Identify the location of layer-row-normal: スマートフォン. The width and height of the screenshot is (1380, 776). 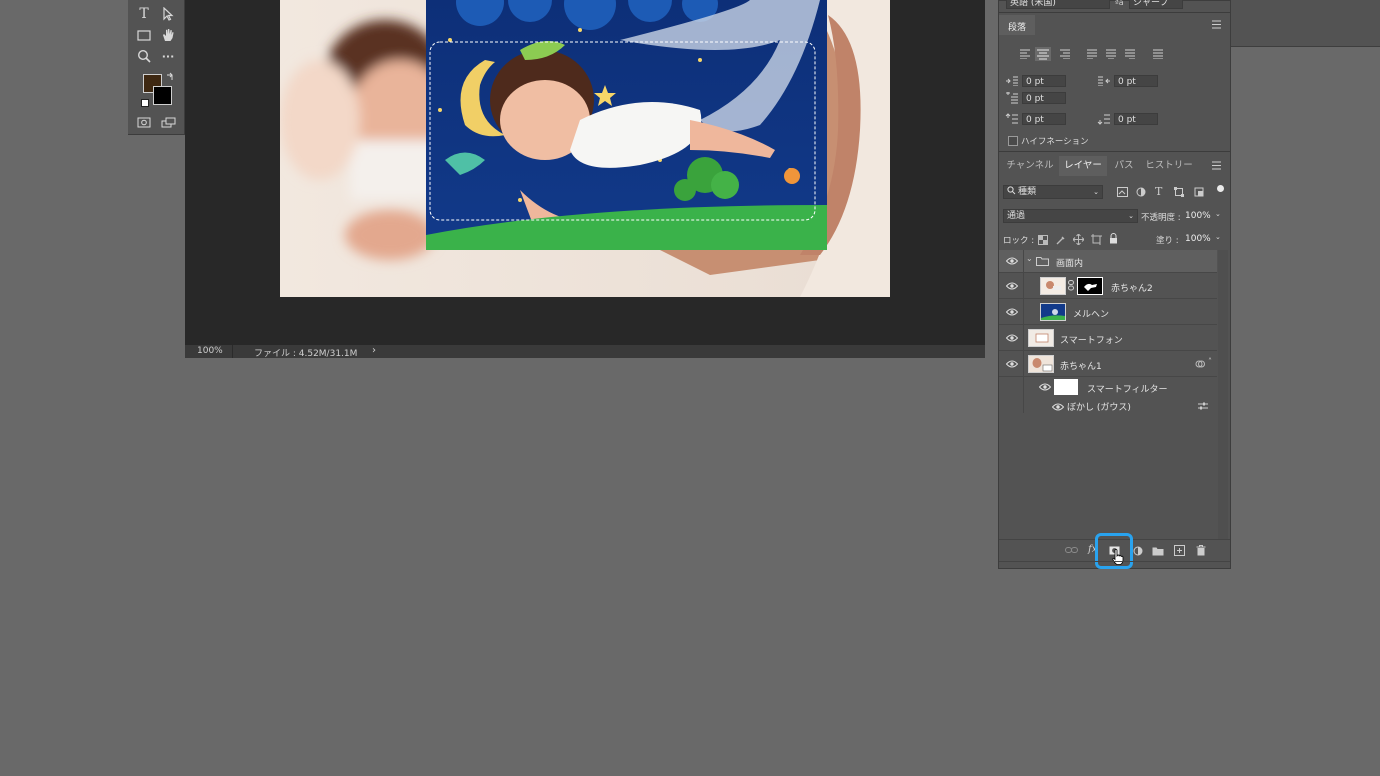
(1108, 338).